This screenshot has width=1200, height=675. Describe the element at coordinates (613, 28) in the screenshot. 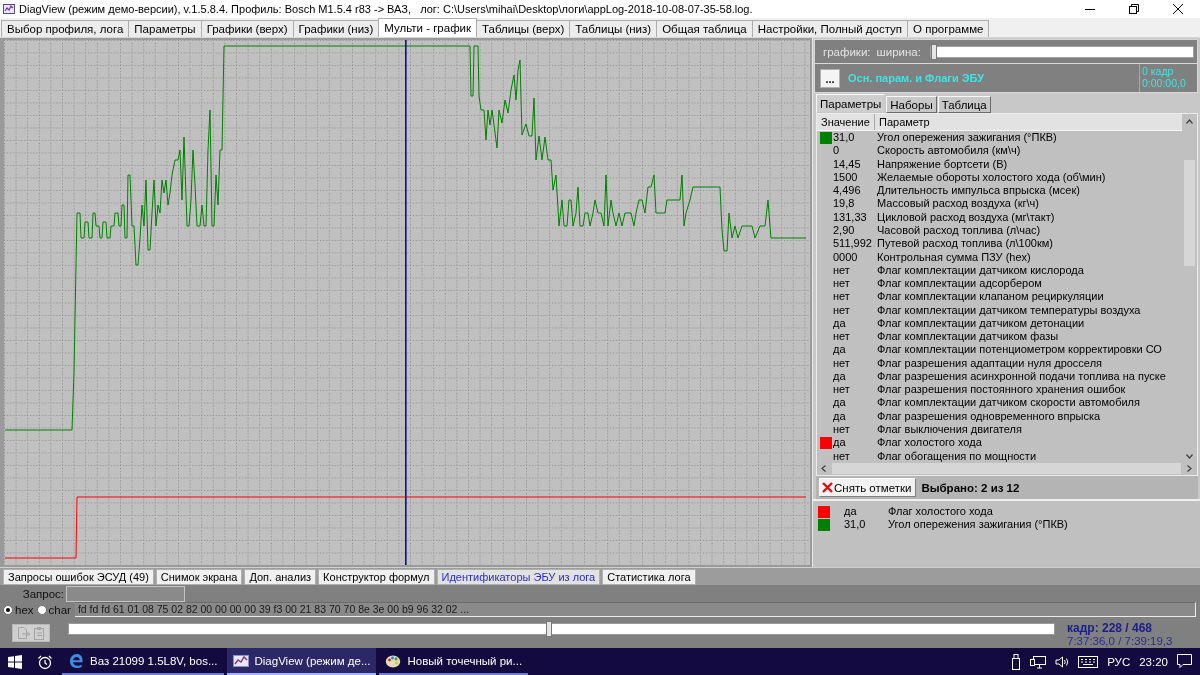

I see `tab: Таблицы (низ)` at that location.